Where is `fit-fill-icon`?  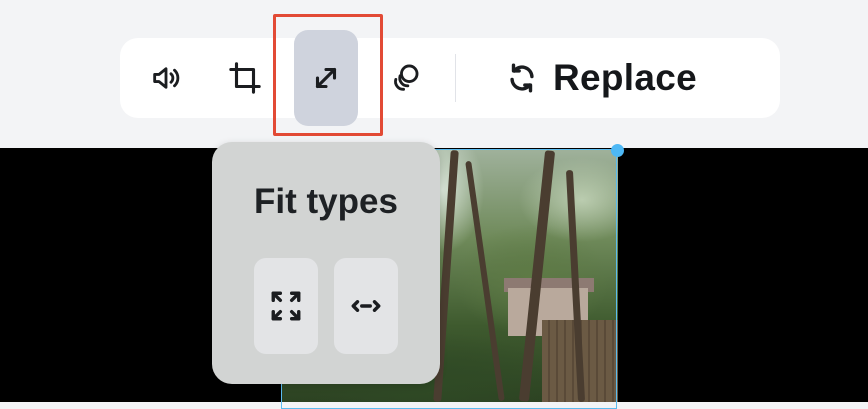 fit-fill-icon is located at coordinates (286, 306).